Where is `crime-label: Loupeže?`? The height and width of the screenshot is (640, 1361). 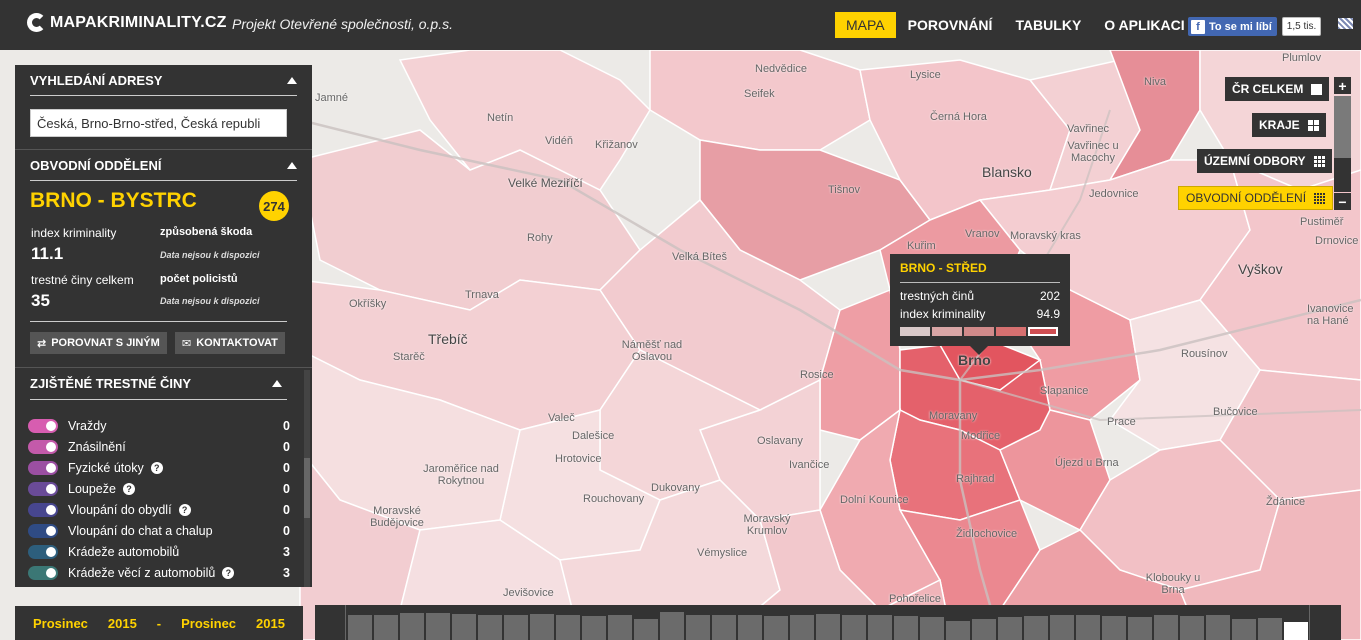
crime-label: Loupeže? is located at coordinates (173, 489).